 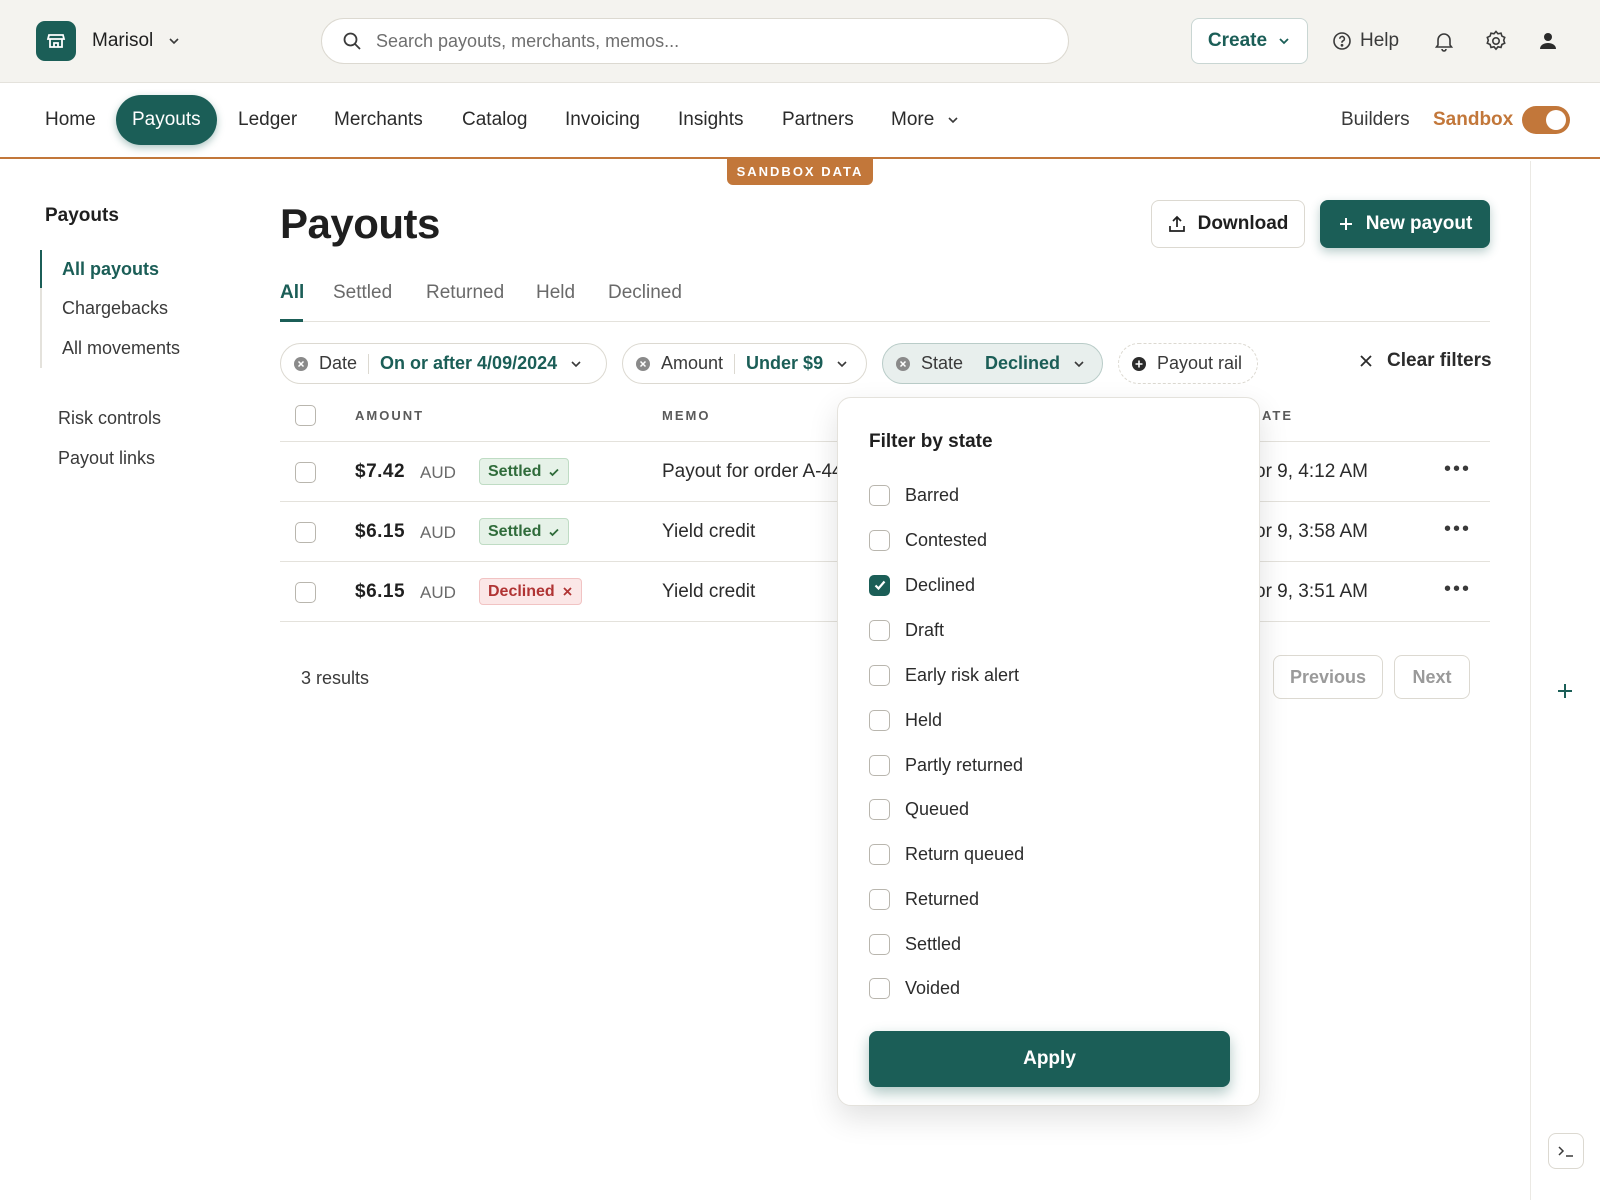 What do you see at coordinates (495, 120) in the screenshot?
I see `nav-catalog: Catalog` at bounding box center [495, 120].